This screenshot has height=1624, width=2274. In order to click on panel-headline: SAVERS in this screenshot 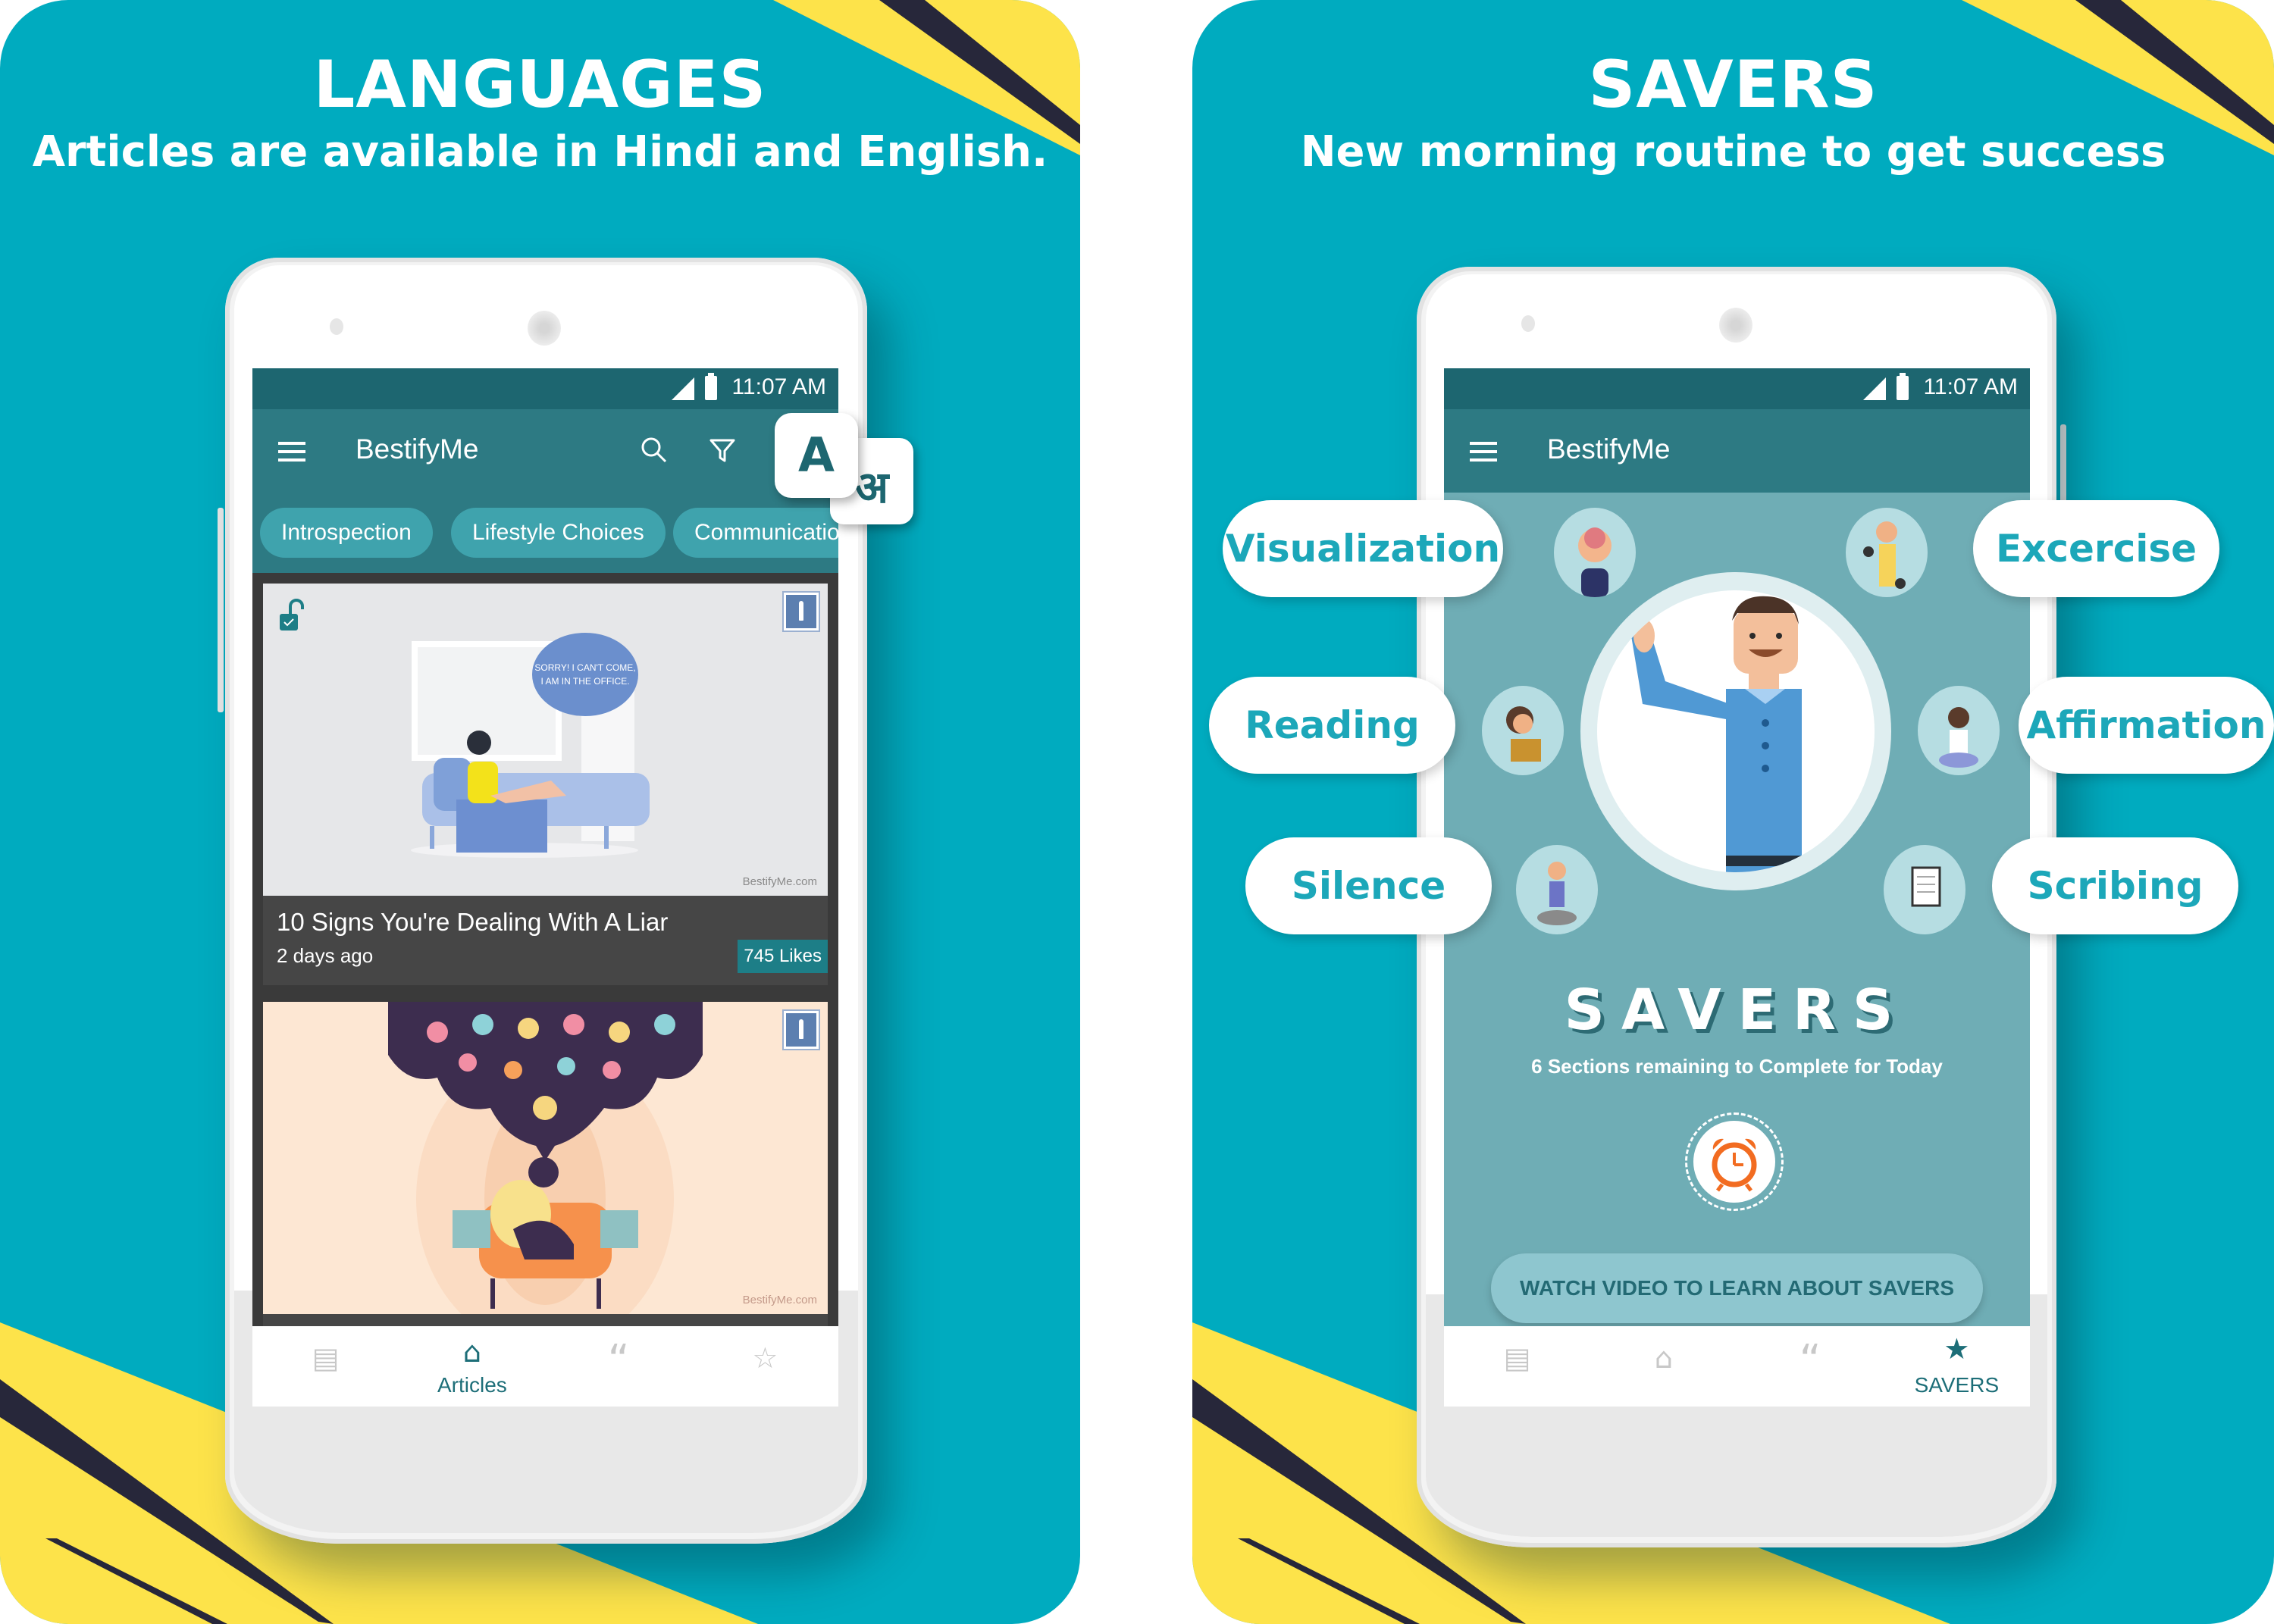, I will do `click(1733, 85)`.